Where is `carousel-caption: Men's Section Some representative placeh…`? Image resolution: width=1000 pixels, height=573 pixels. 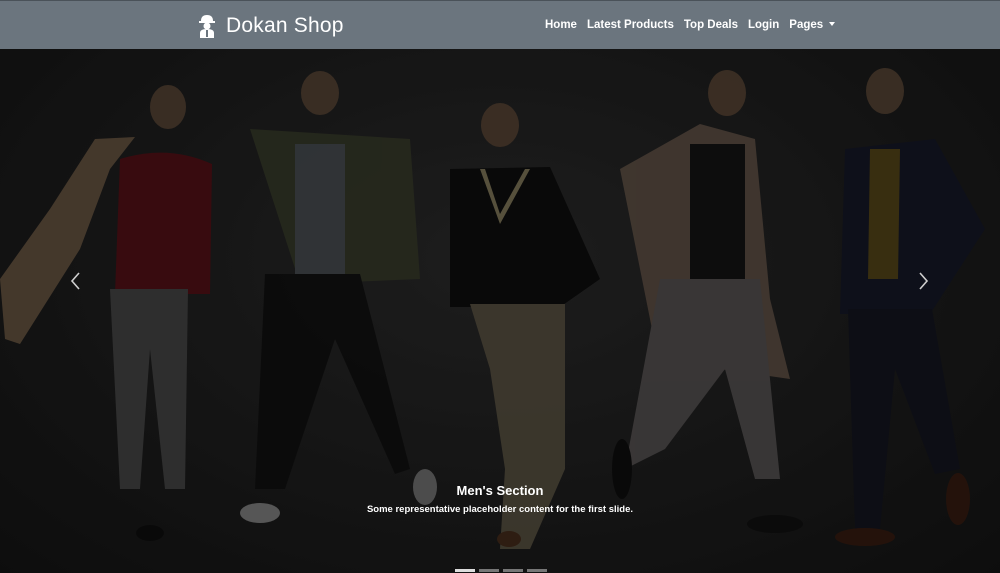 carousel-caption: Men's Section Some representative placeh… is located at coordinates (500, 499).